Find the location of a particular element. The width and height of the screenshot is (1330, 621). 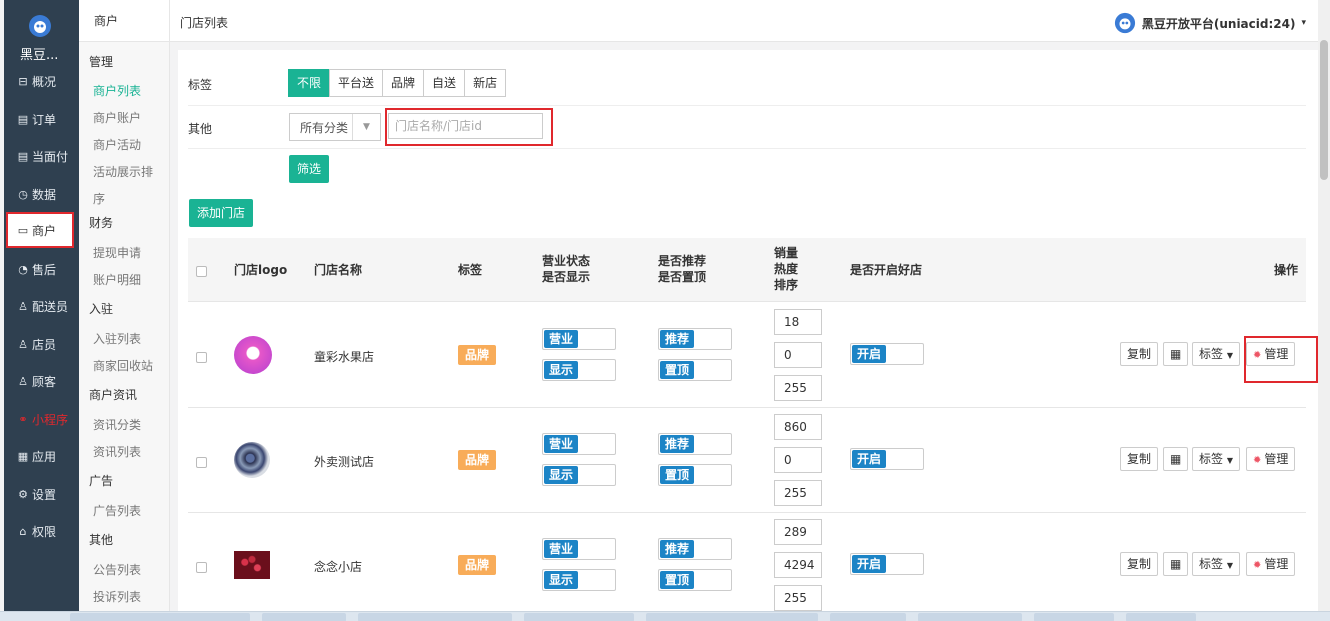

face-pay-icon: ▤ is located at coordinates (23, 156).